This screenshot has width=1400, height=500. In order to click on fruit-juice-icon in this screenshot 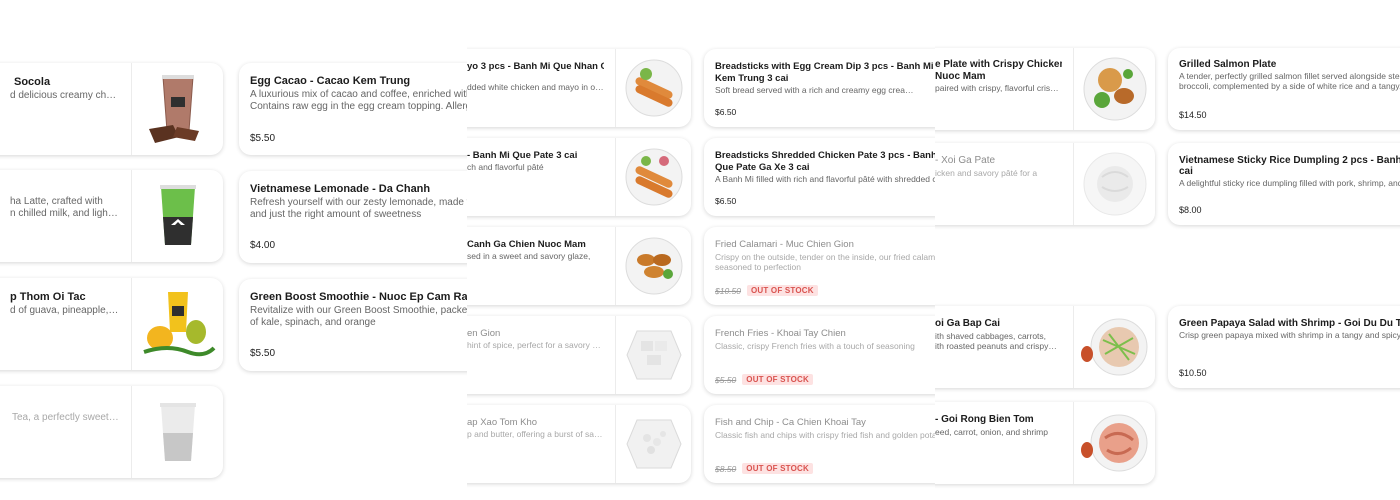, I will do `click(178, 324)`.